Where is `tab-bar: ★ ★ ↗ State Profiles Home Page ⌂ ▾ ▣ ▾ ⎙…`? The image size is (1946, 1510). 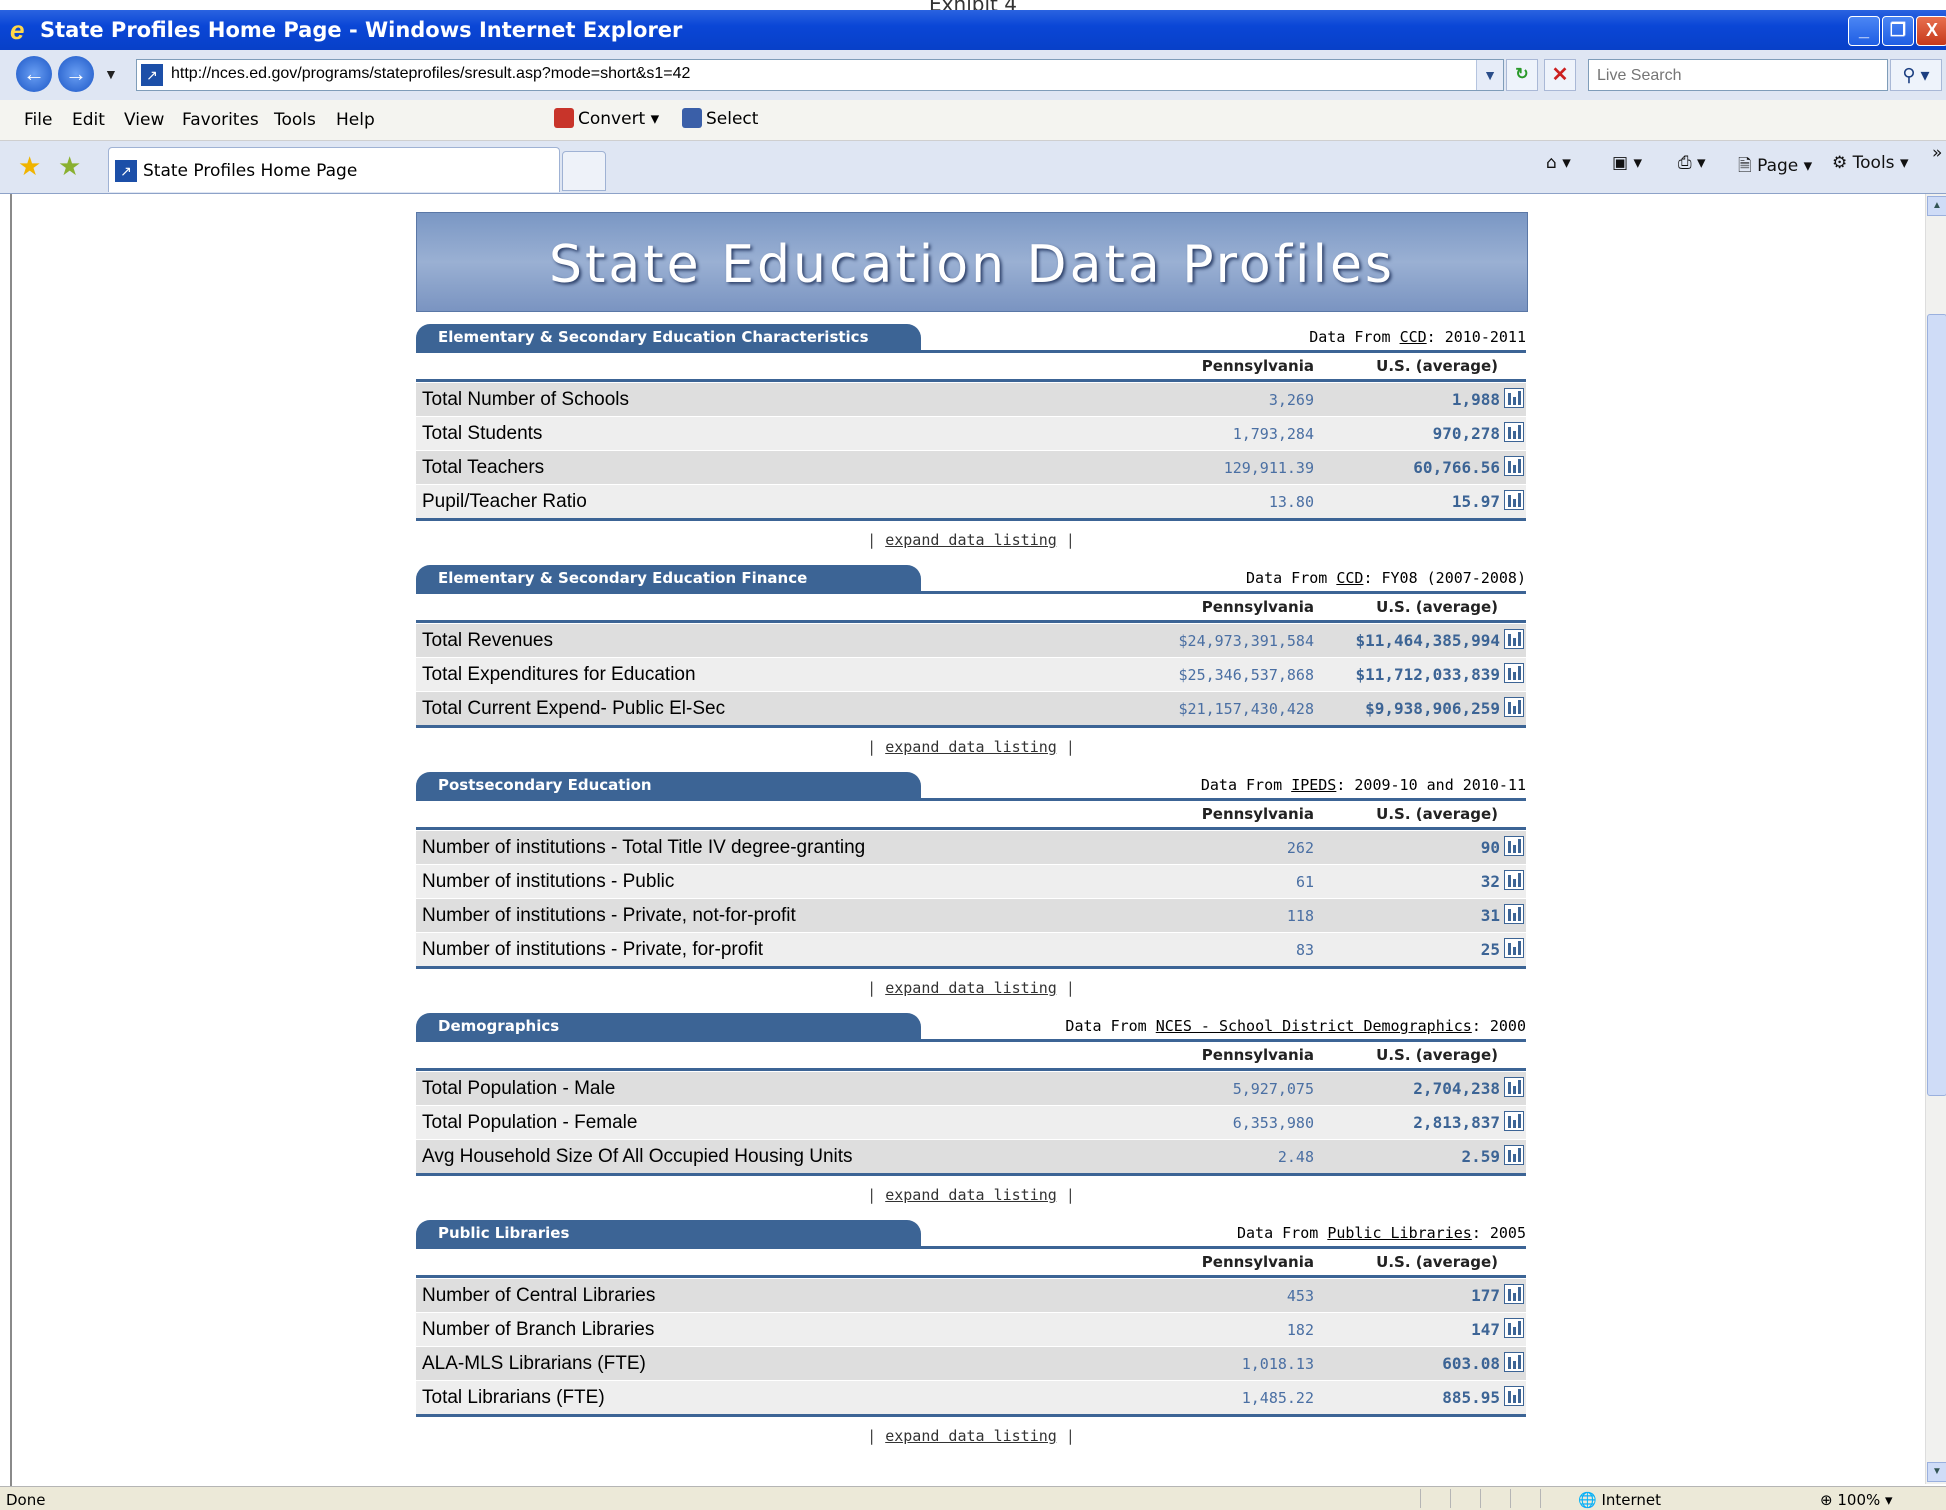
tab-bar: ★ ★ ↗ State Profiles Home Page ⌂ ▾ ▣ ▾ ⎙… is located at coordinates (973, 167).